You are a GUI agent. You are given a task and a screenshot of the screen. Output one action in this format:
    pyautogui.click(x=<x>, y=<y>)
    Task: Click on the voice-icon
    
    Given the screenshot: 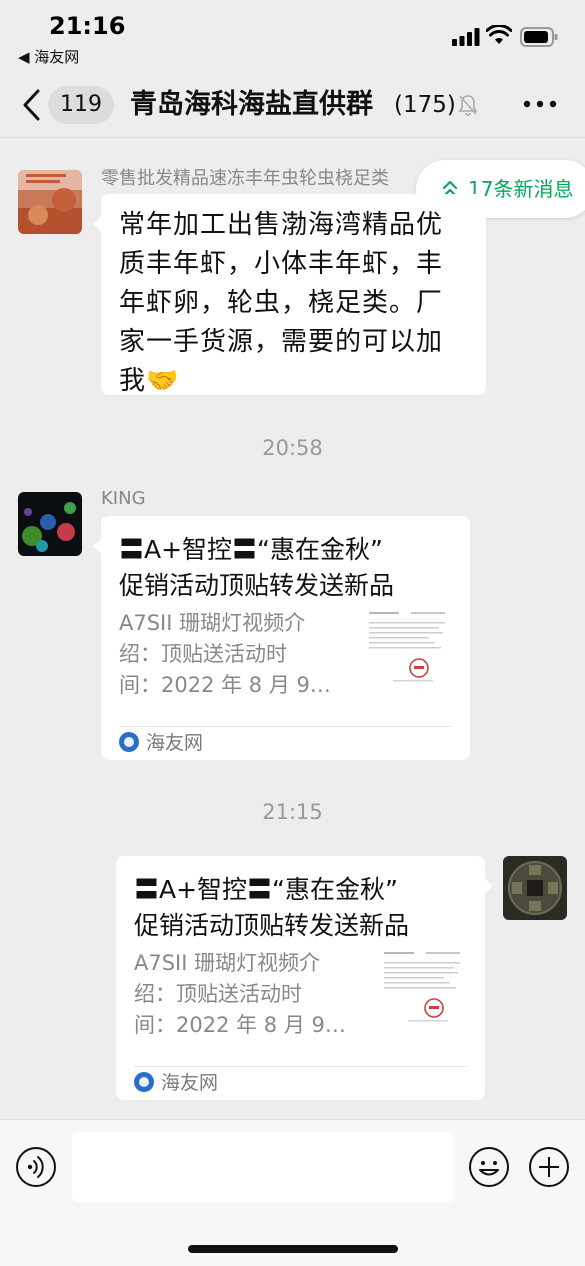 What is the action you would take?
    pyautogui.click(x=36, y=1167)
    